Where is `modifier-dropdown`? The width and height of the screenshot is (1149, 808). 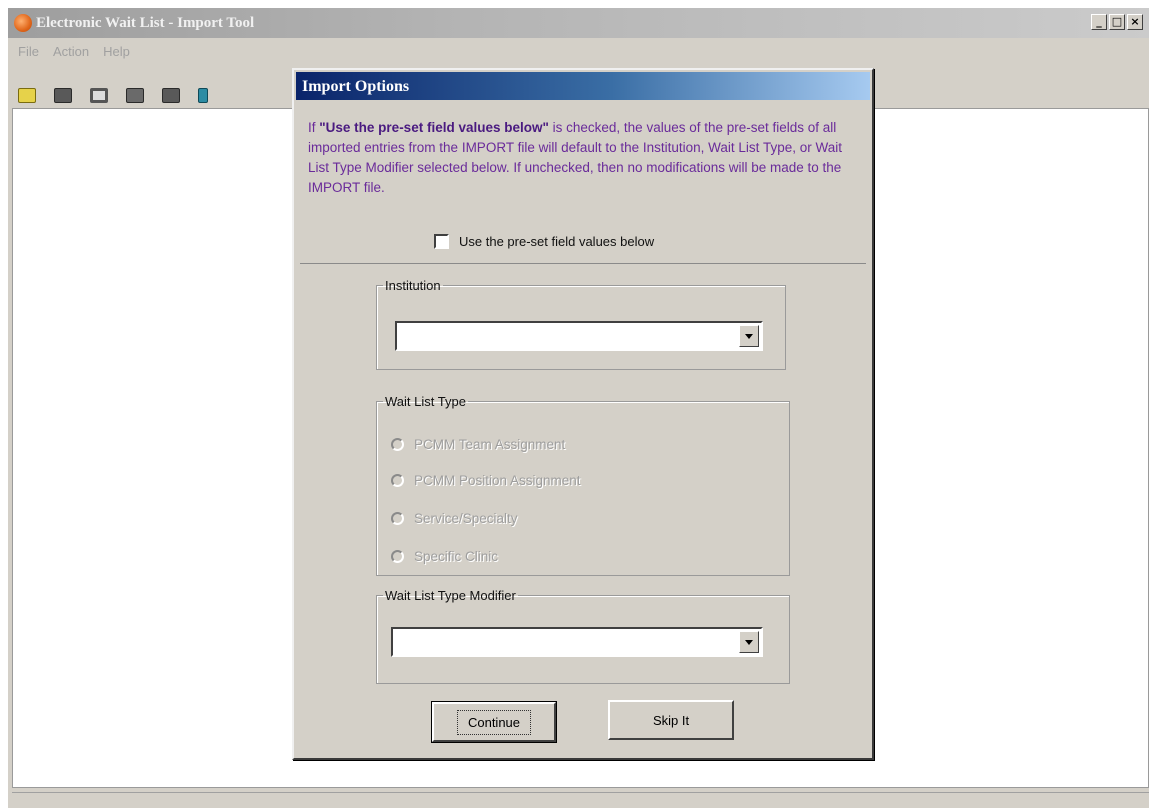
modifier-dropdown is located at coordinates (577, 642).